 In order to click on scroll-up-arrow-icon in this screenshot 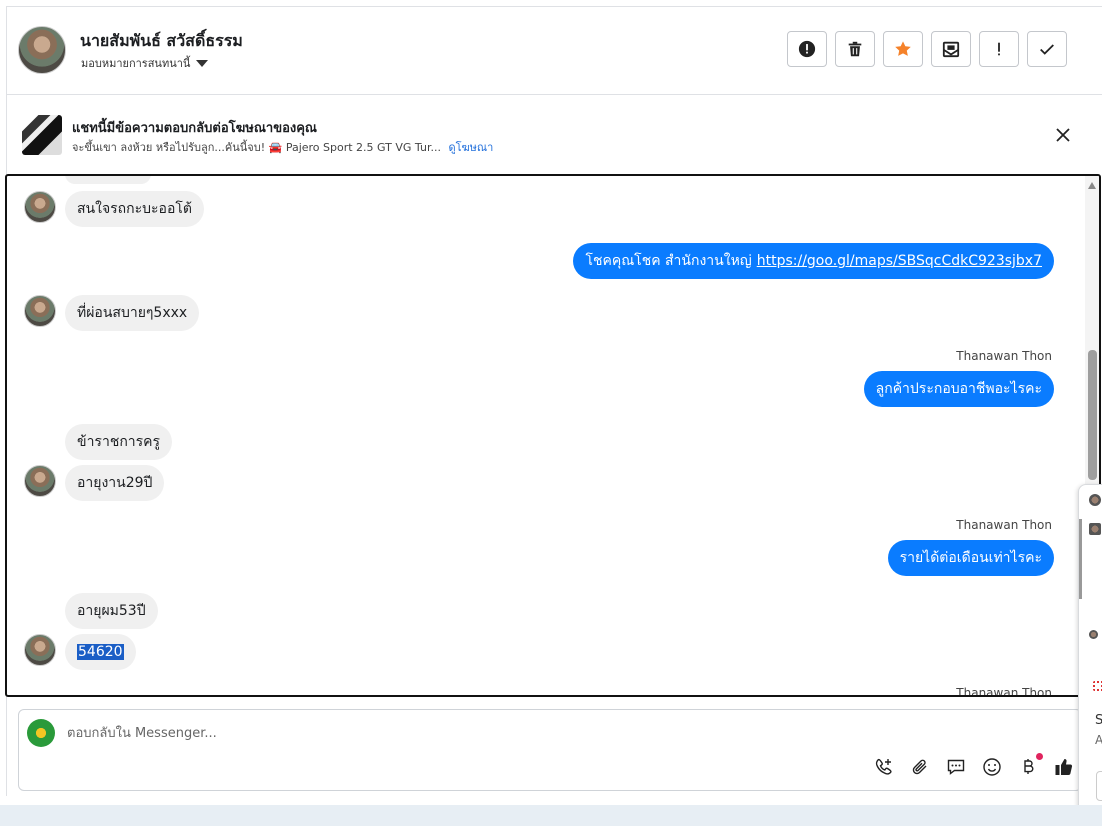, I will do `click(1092, 185)`.